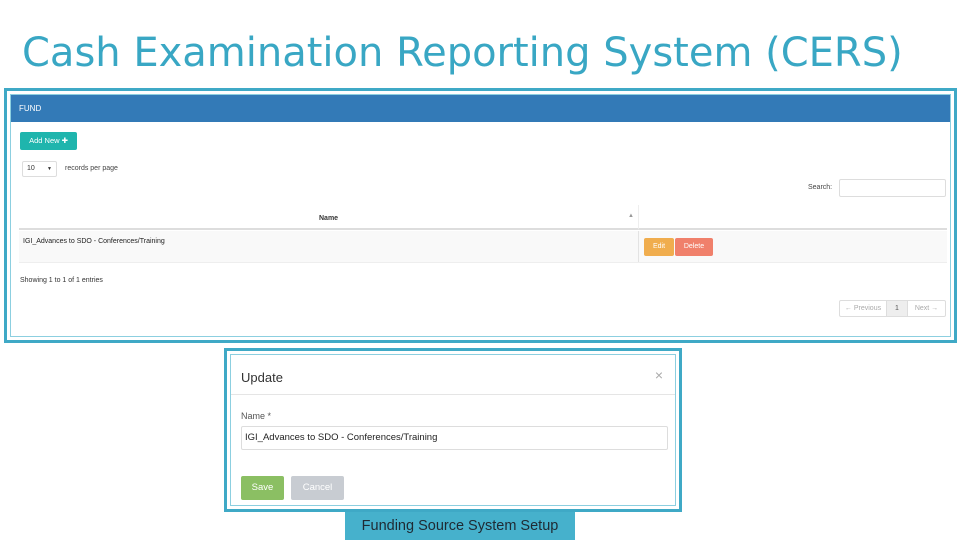 The height and width of the screenshot is (540, 960). What do you see at coordinates (659, 247) in the screenshot?
I see `edit-button: Edit` at bounding box center [659, 247].